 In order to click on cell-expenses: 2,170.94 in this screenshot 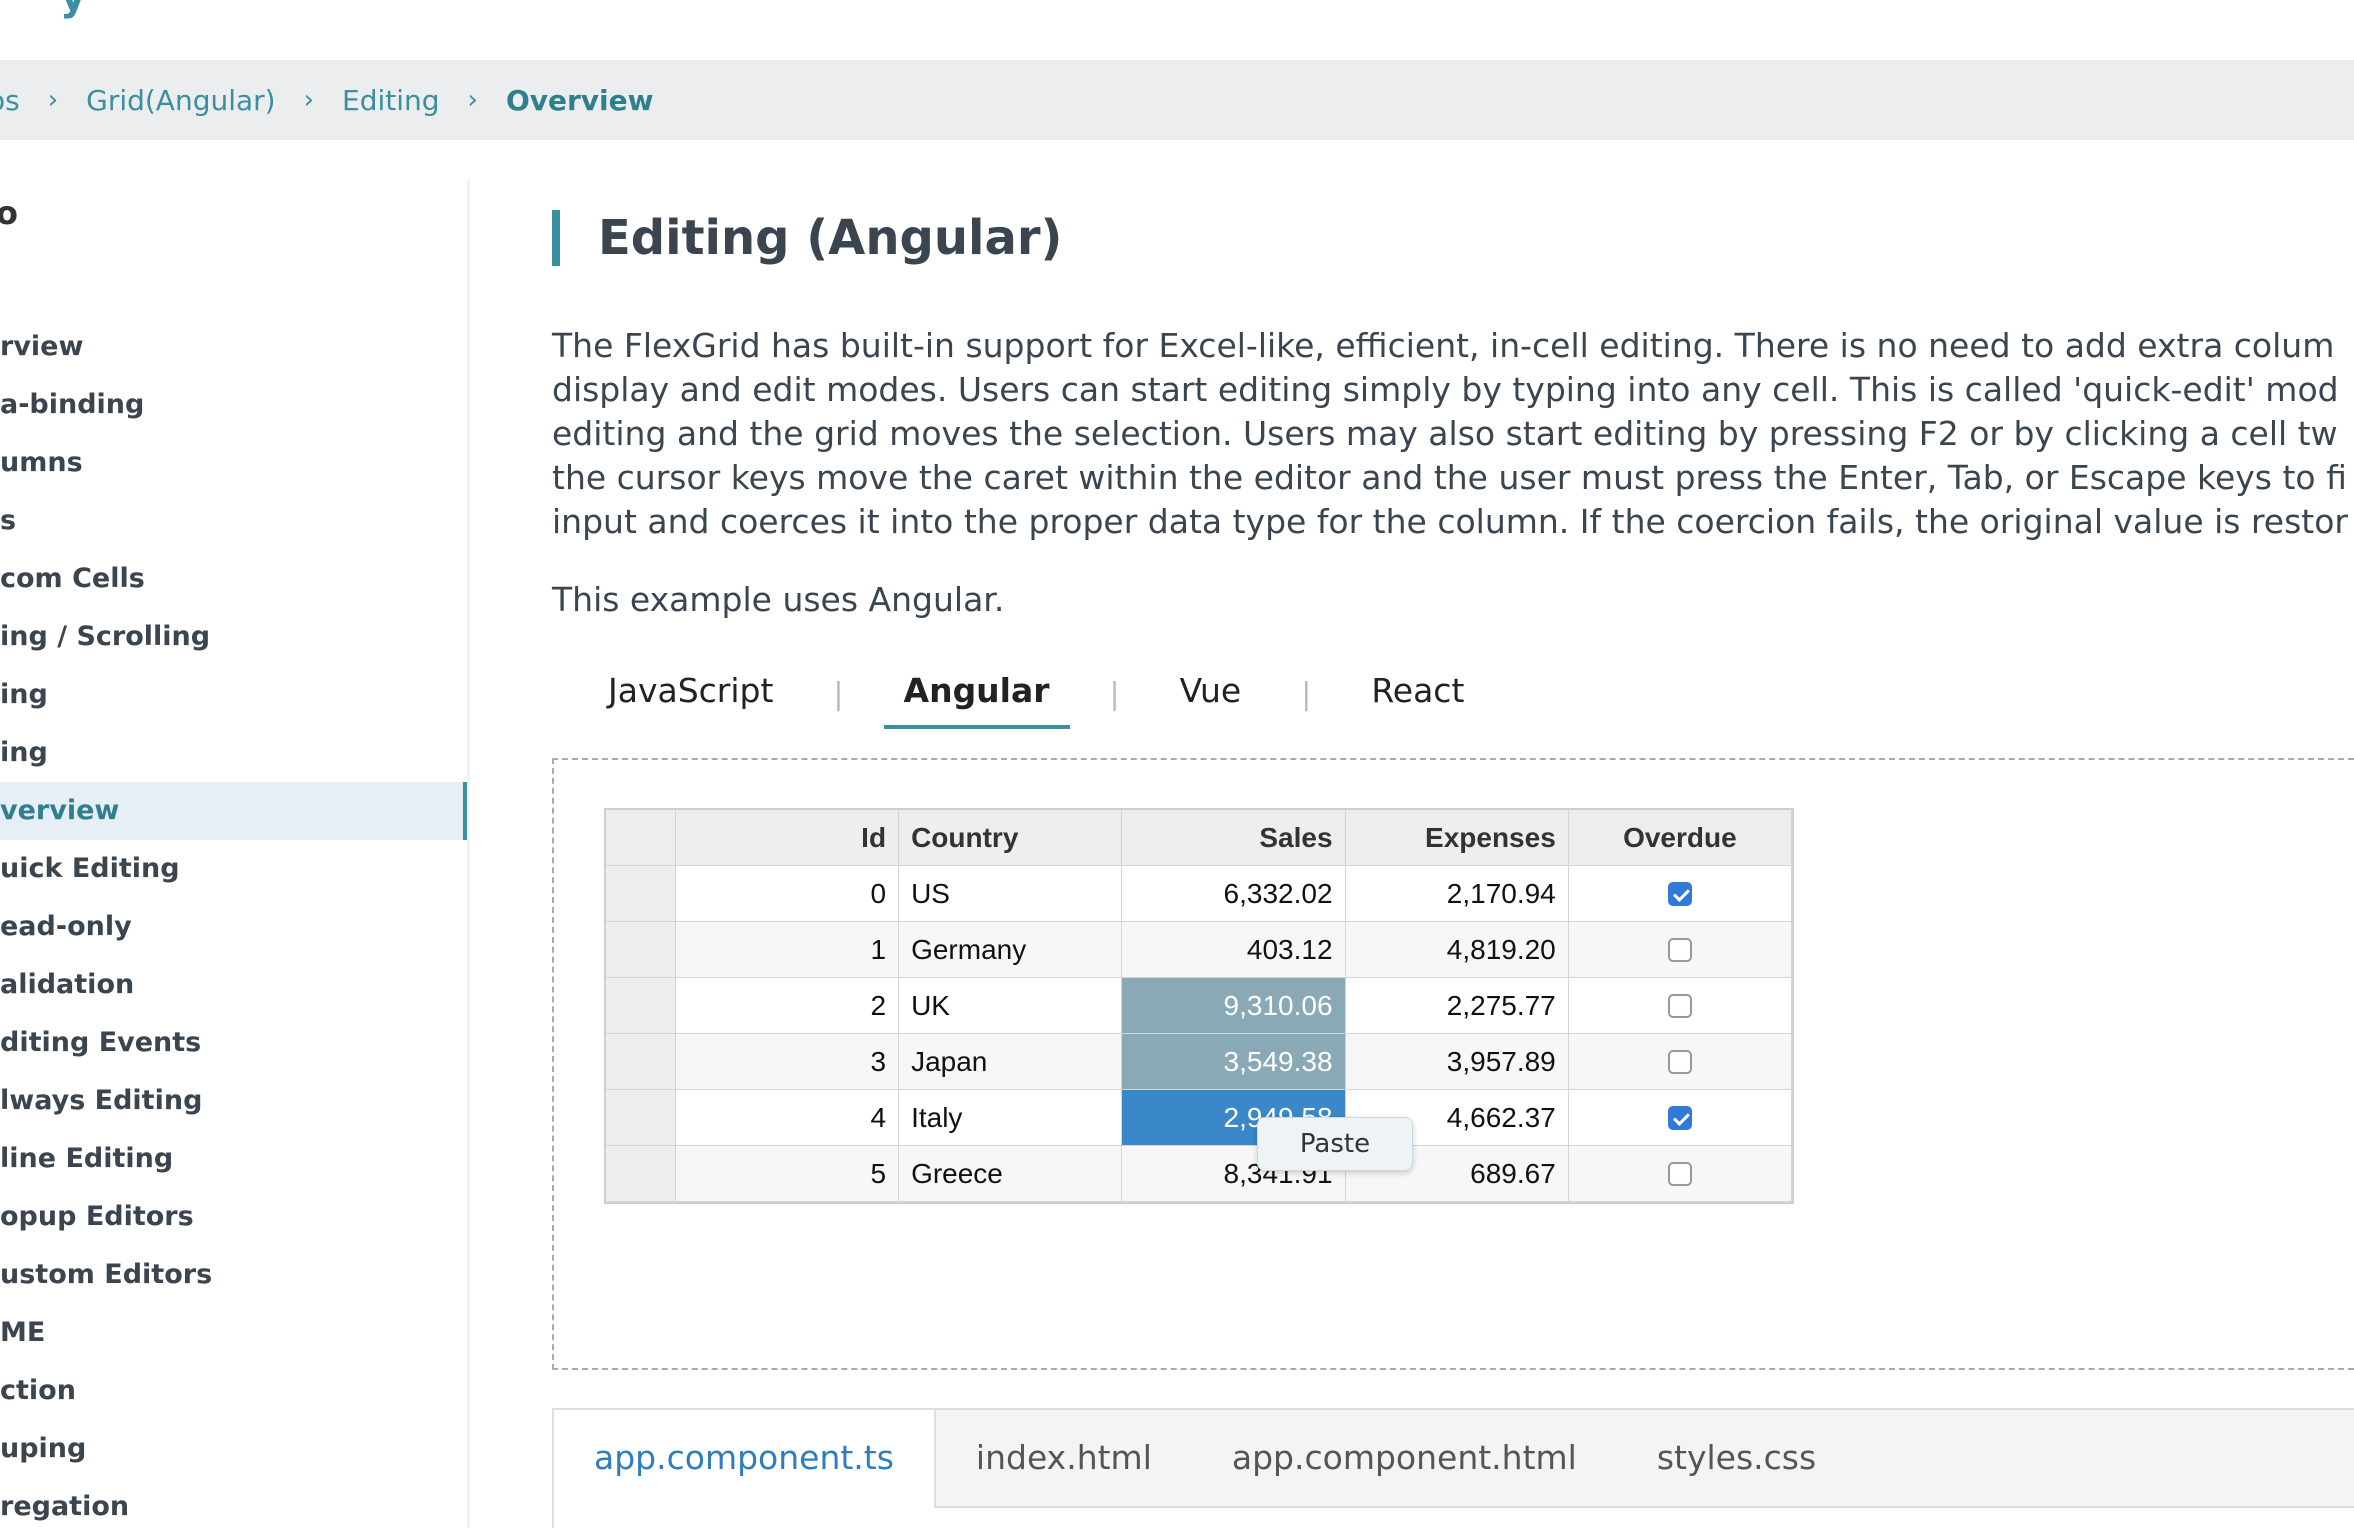, I will do `click(1457, 894)`.